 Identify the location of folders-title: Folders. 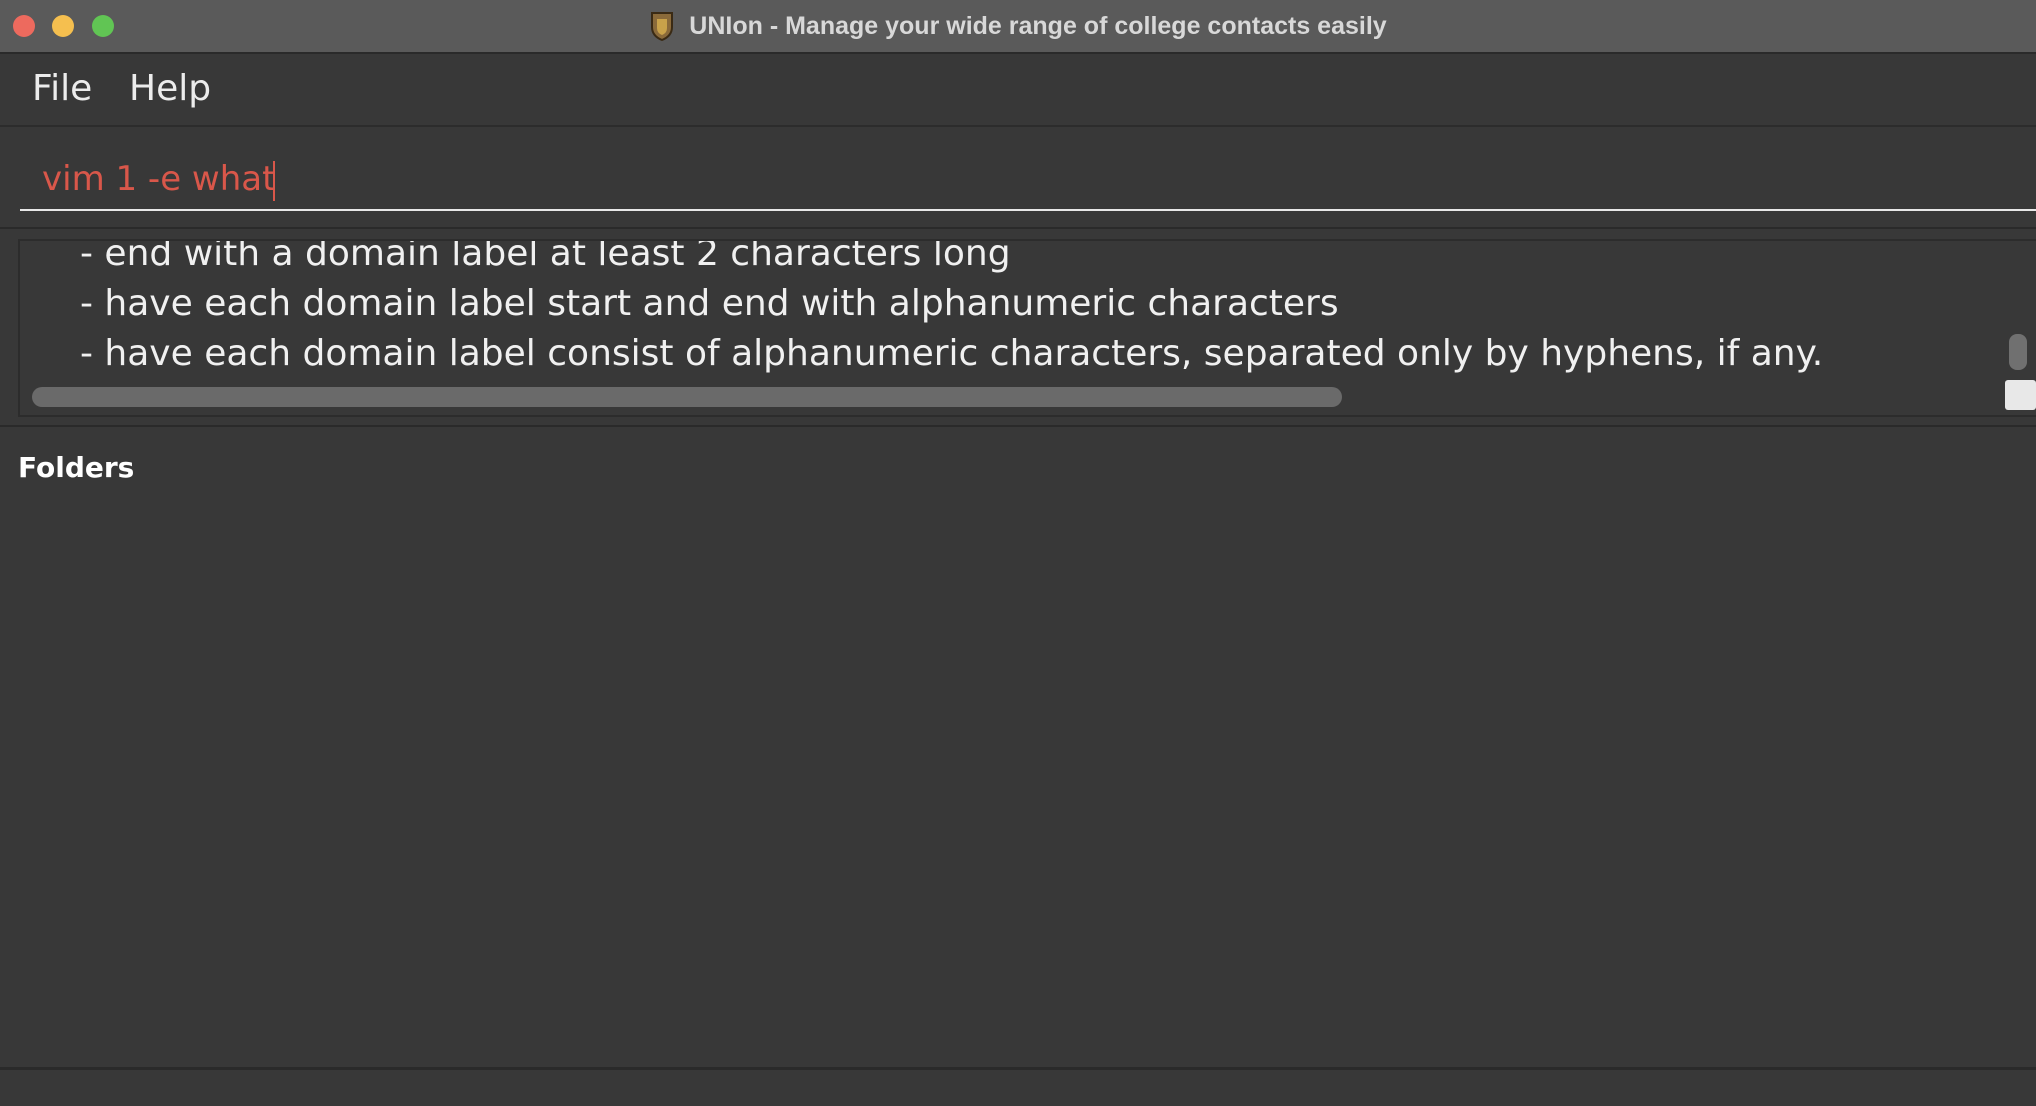
(76, 467).